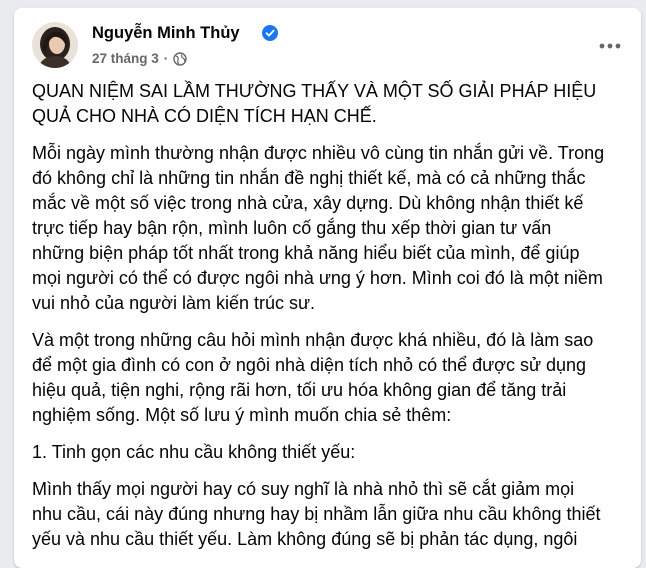  What do you see at coordinates (166, 33) in the screenshot?
I see `author-name: Nguyễn Minh Thủy` at bounding box center [166, 33].